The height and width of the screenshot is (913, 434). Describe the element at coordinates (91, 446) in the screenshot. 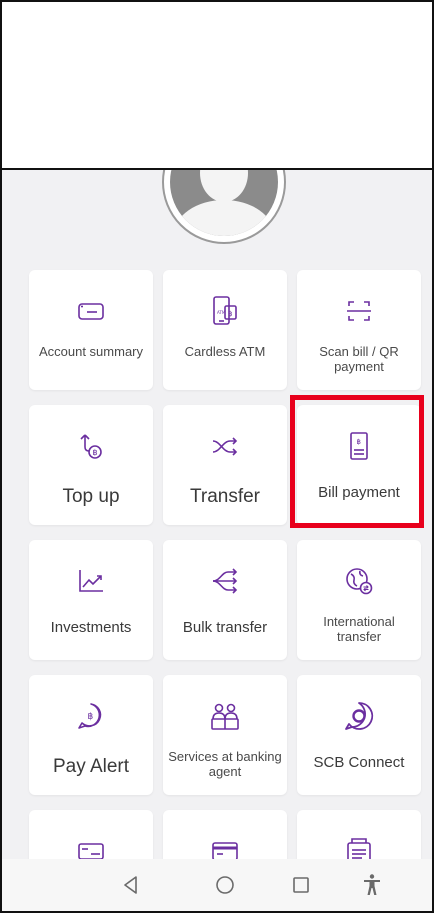

I see `baht-up-icon: ฿` at that location.